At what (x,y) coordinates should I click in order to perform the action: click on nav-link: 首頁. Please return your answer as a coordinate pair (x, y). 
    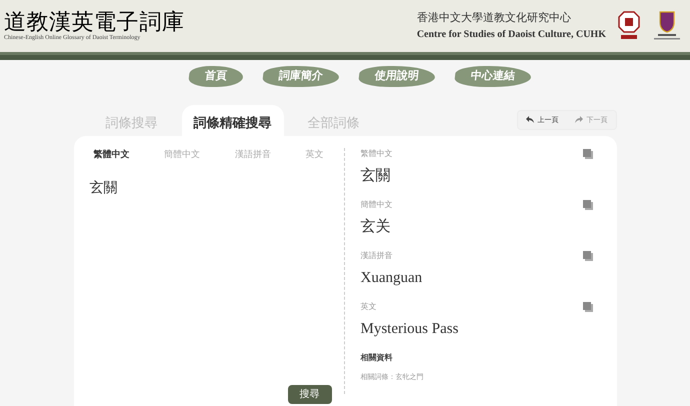
    Looking at the image, I should click on (216, 76).